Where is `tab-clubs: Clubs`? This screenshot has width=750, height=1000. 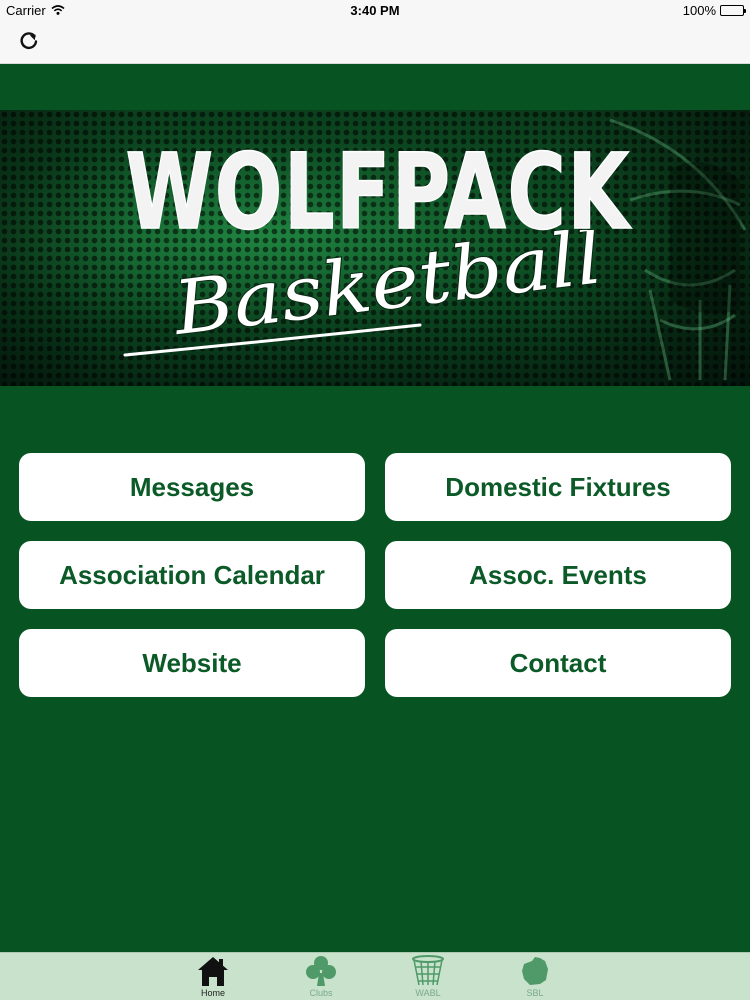
tab-clubs: Clubs is located at coordinates (321, 976).